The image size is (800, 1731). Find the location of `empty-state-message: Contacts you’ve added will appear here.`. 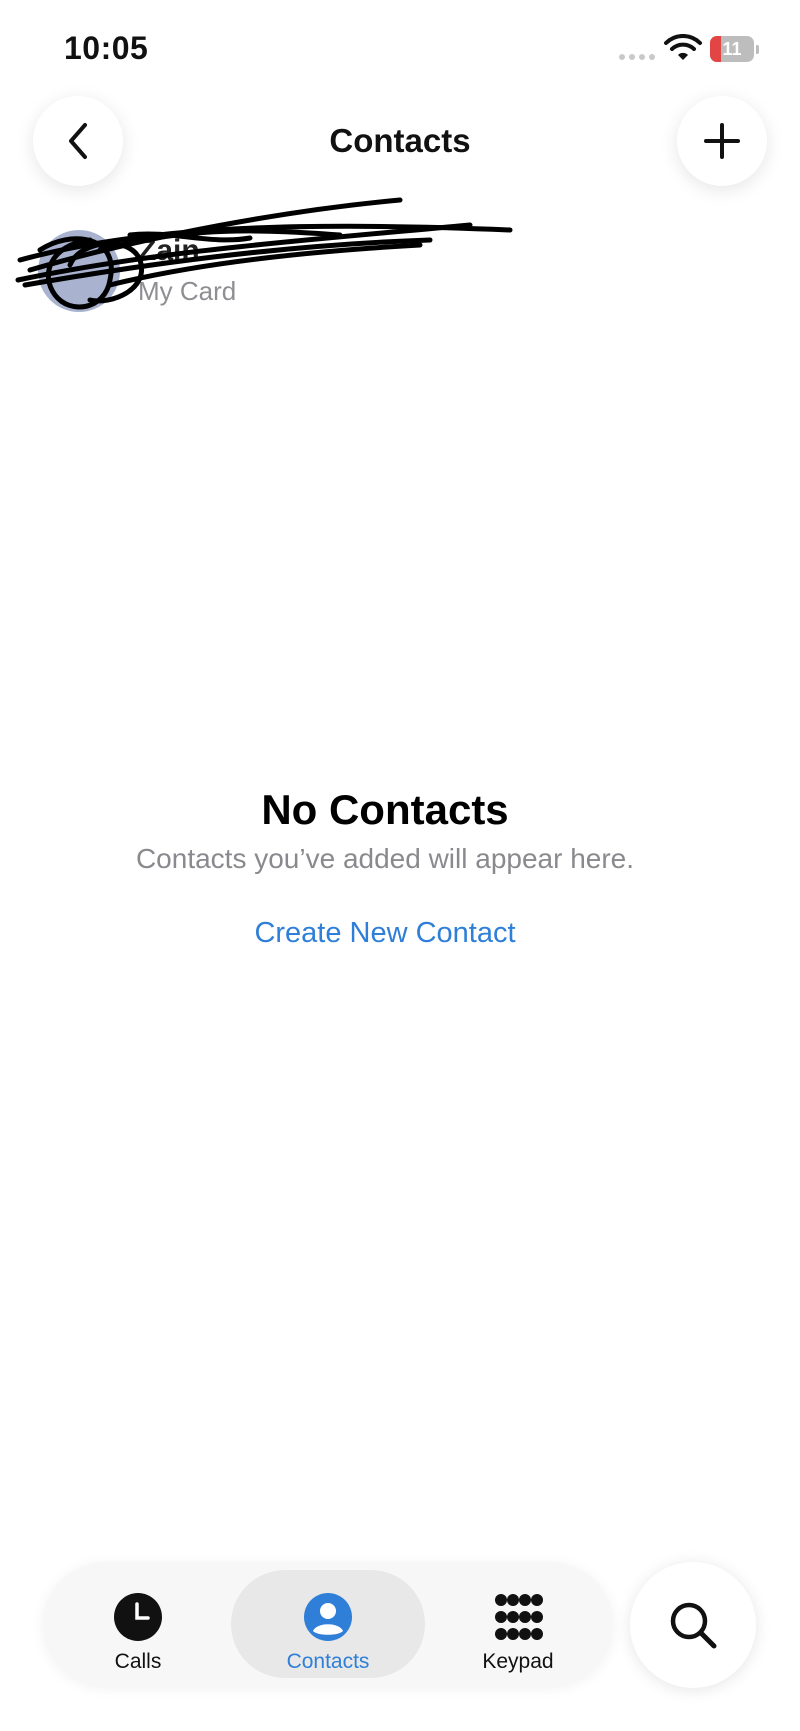

empty-state-message: Contacts you’ve added will appear here. is located at coordinates (385, 858).